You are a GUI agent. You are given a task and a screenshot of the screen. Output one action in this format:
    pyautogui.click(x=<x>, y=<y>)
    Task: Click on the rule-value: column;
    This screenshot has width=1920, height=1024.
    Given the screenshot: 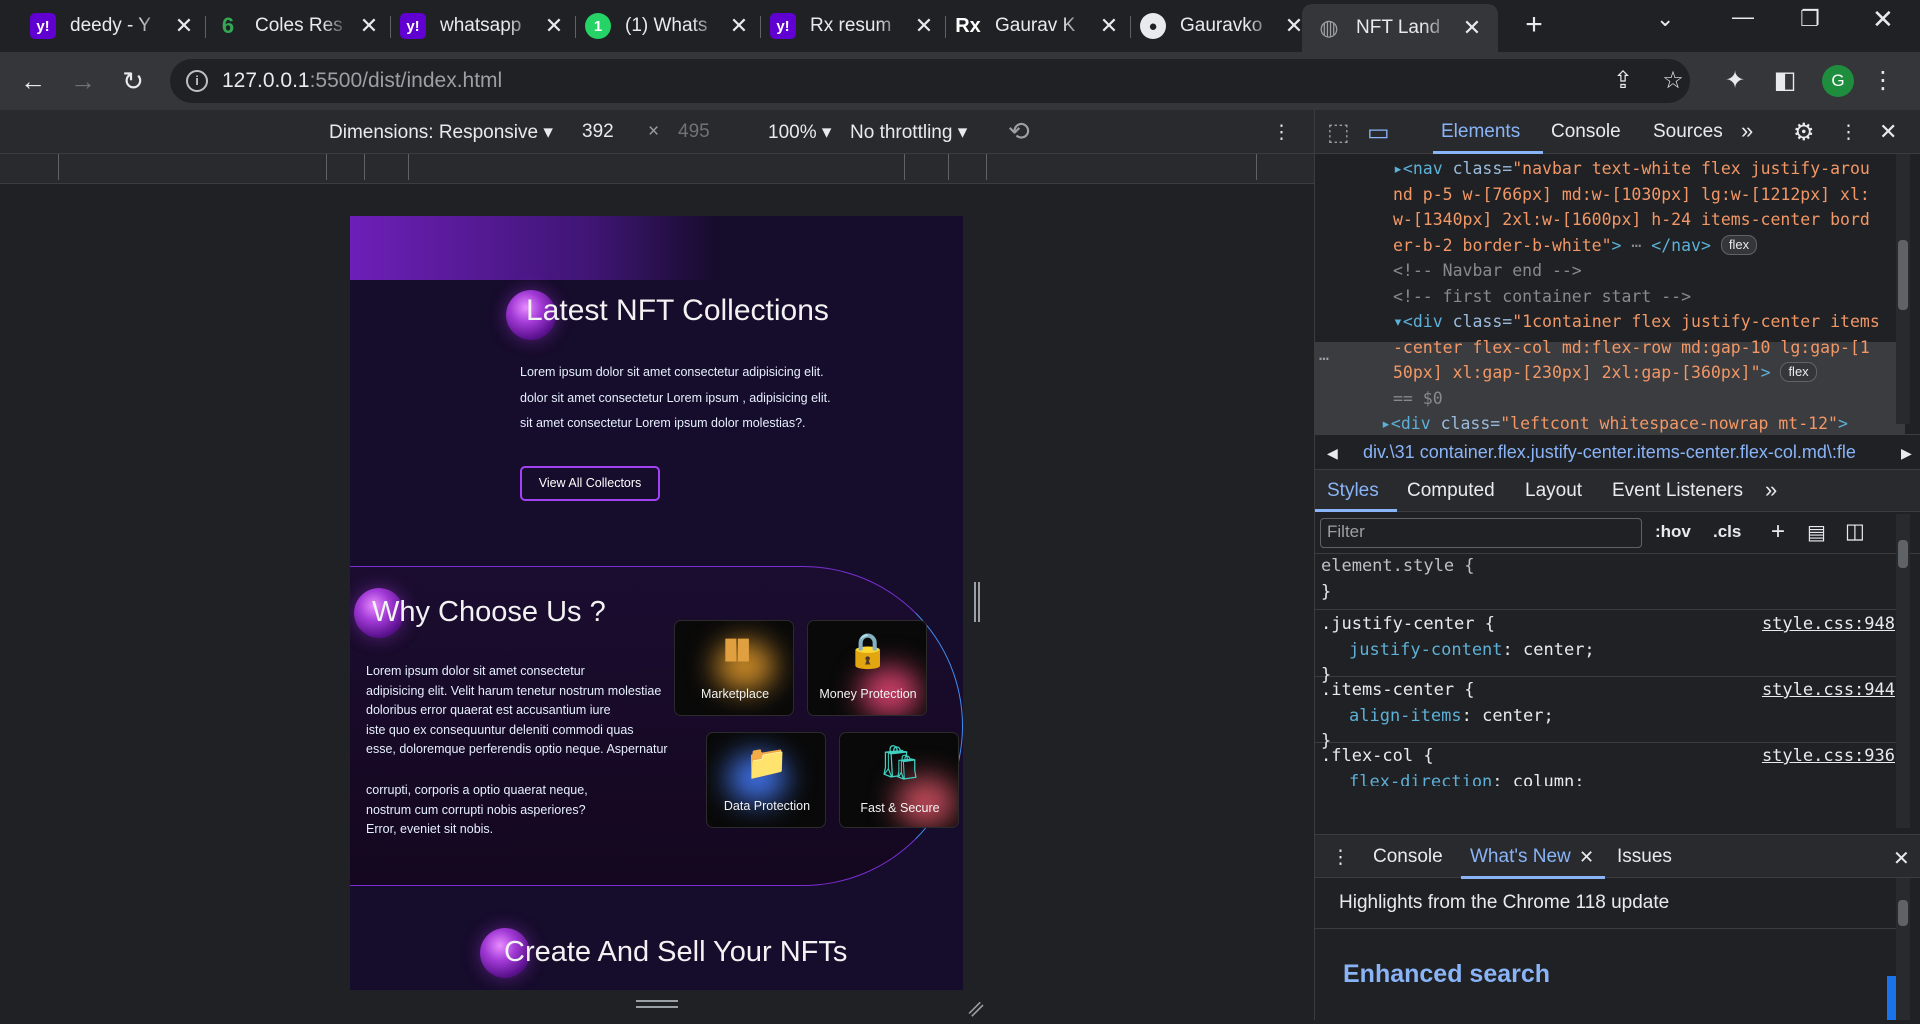 What is the action you would take?
    pyautogui.click(x=1549, y=779)
    